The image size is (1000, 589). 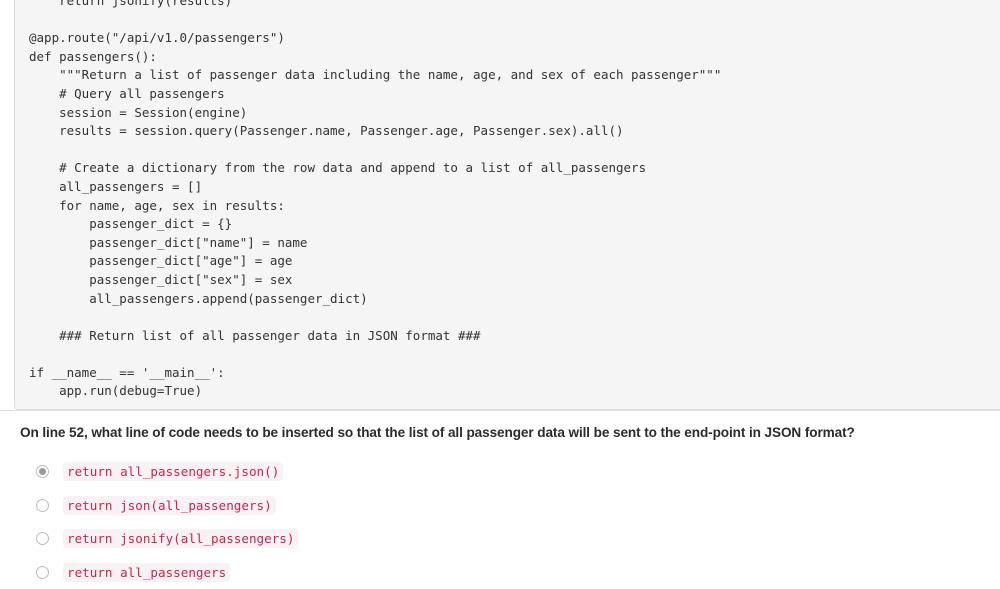 What do you see at coordinates (500, 539) in the screenshot?
I see `answer-option-3: return jsonify(all_passengers)` at bounding box center [500, 539].